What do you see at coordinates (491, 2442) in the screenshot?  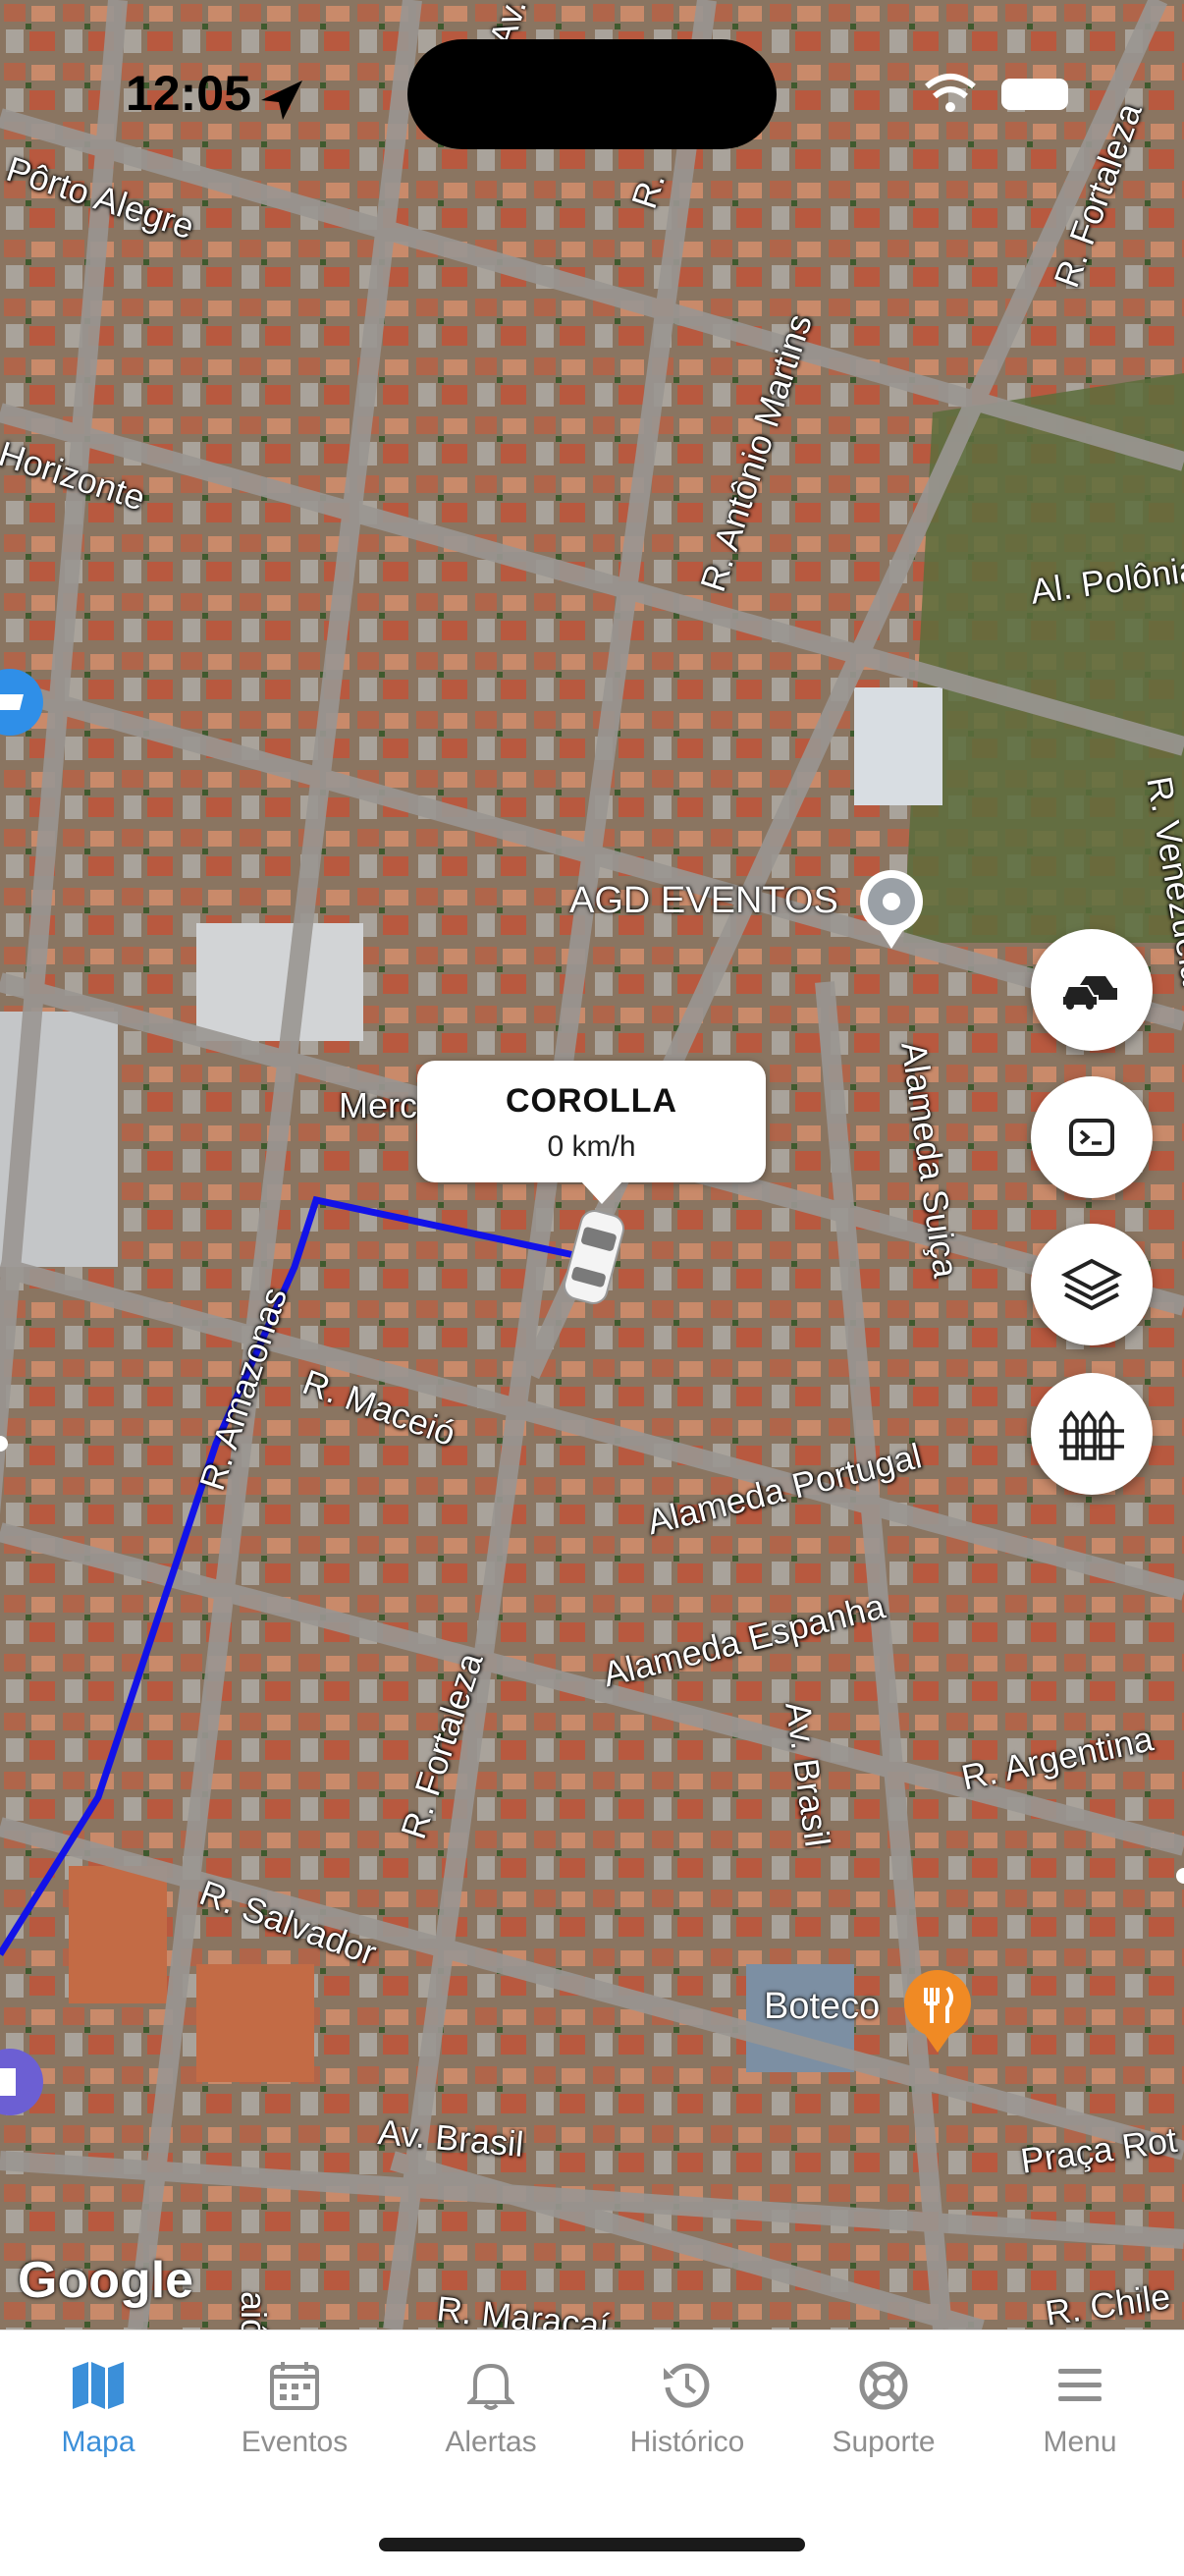 I see `tab-label: Alertas` at bounding box center [491, 2442].